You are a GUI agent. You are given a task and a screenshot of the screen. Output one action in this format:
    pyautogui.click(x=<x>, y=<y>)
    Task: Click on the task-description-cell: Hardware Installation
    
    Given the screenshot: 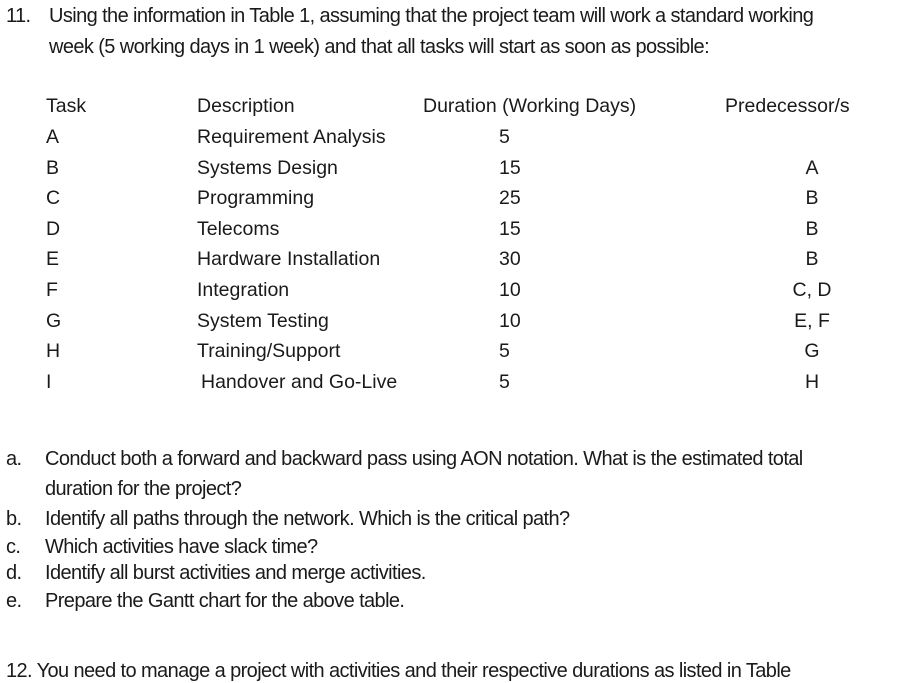 What is the action you would take?
    pyautogui.click(x=289, y=259)
    